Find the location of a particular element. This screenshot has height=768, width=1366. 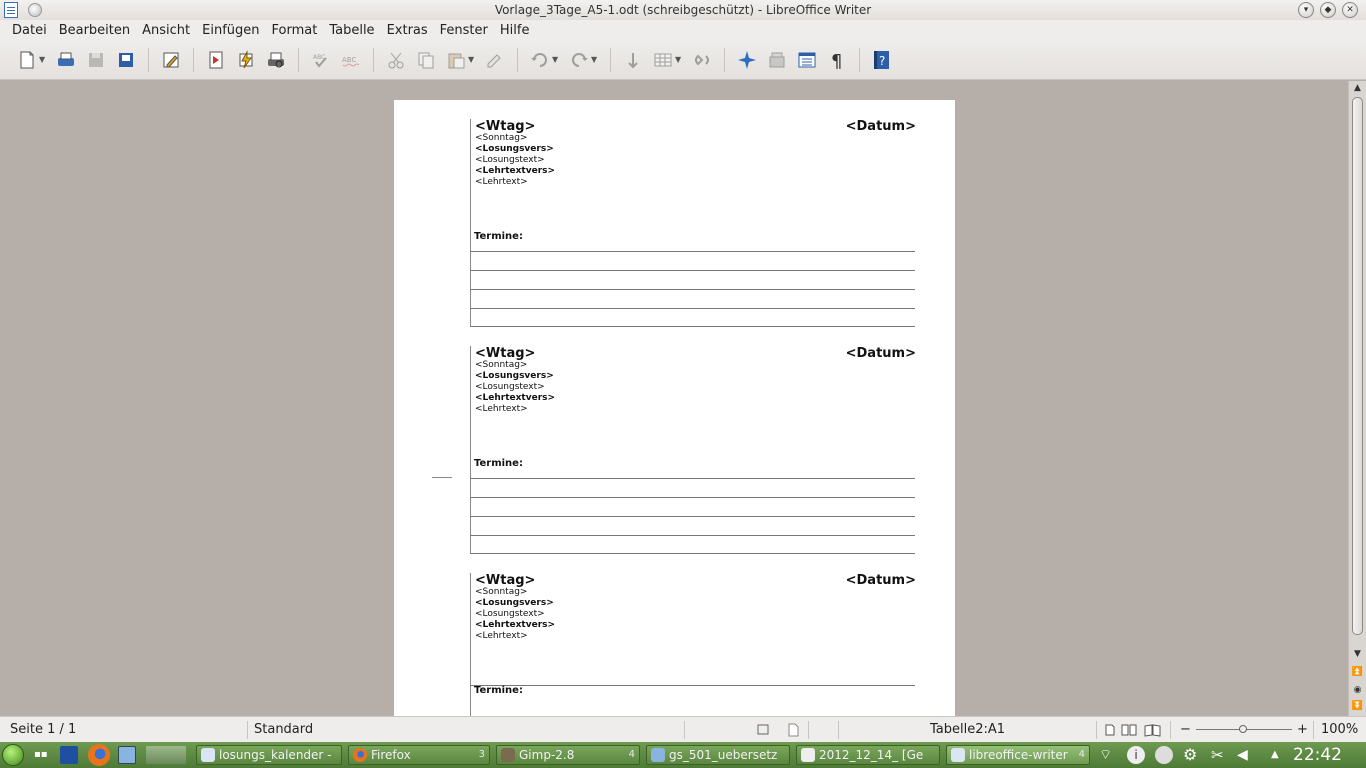

data-sources-icon is located at coordinates (807, 60).